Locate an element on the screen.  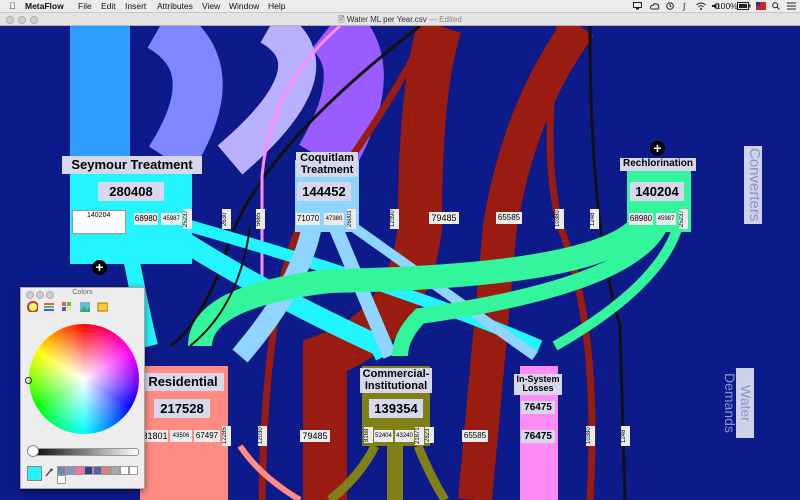
seymour-input-value: 140204 is located at coordinates (99, 215).